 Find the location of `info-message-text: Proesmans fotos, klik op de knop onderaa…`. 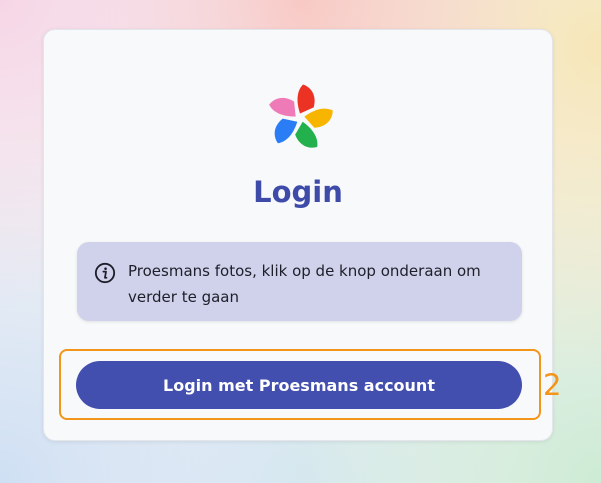

info-message-text: Proesmans fotos, klik op de knop onderaa… is located at coordinates (304, 284).